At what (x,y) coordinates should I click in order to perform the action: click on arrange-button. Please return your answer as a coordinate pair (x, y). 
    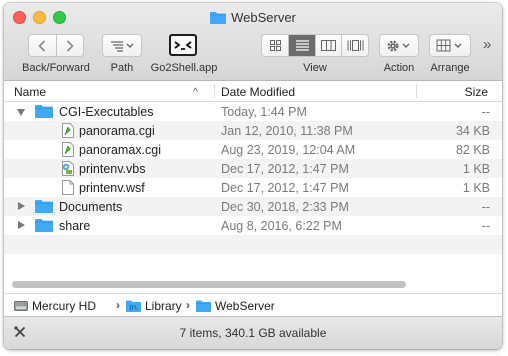
    Looking at the image, I should click on (450, 45).